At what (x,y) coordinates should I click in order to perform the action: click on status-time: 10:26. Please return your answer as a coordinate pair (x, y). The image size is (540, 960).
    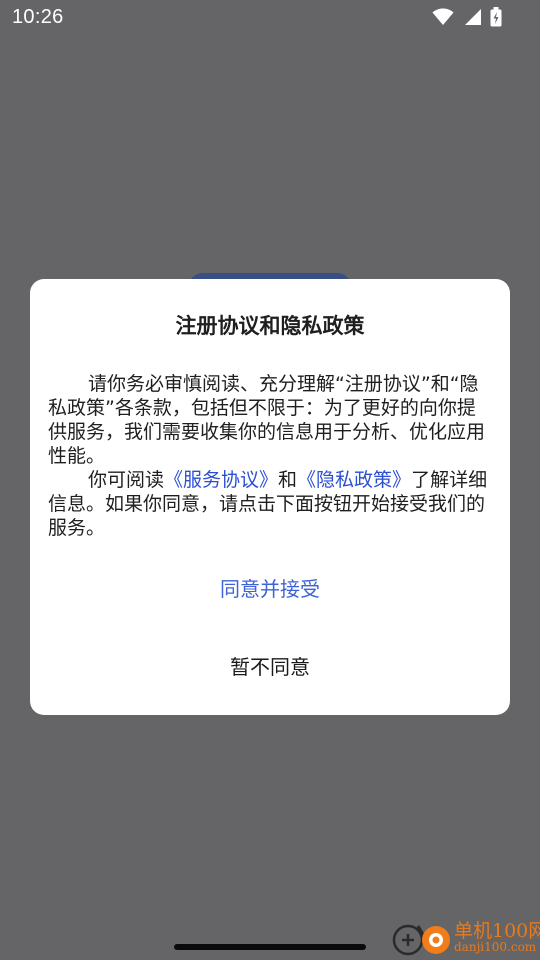
    Looking at the image, I should click on (38, 17).